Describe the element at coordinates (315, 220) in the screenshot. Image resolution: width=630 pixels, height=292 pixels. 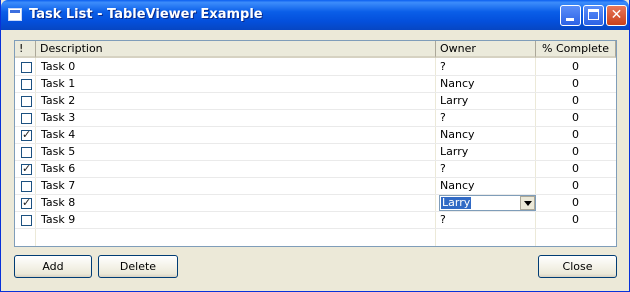
I see `table-row: Task 9? 0` at that location.